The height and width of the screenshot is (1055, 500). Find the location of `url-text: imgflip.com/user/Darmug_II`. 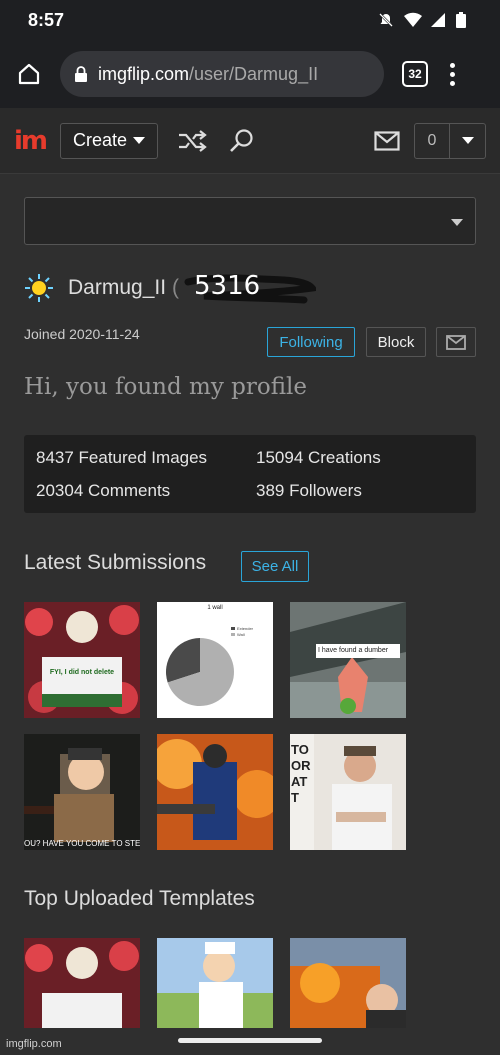

url-text: imgflip.com/user/Darmug_II is located at coordinates (208, 74).